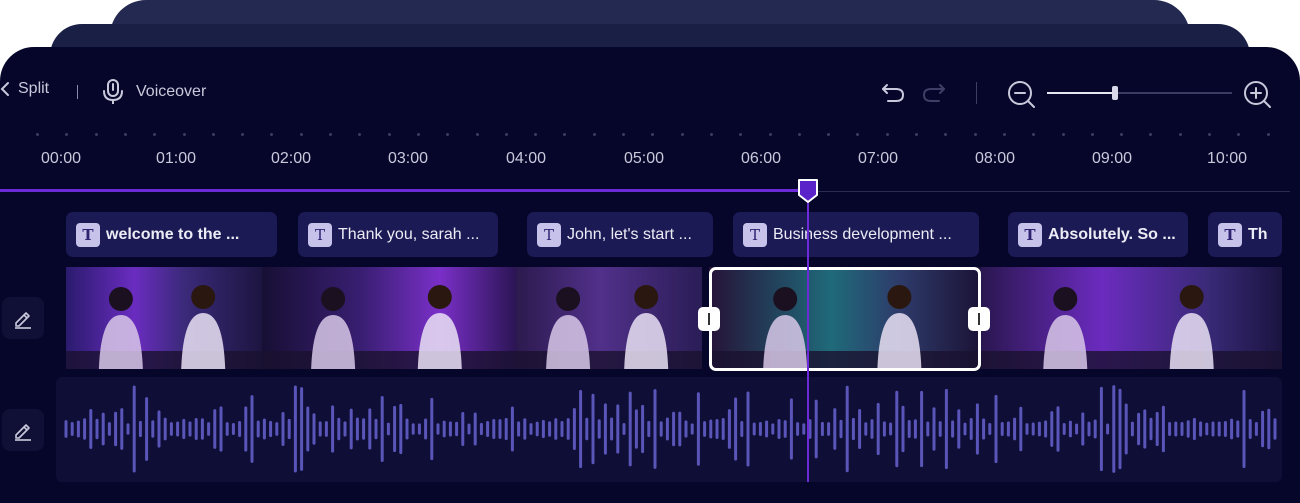 This screenshot has width=1300, height=503. What do you see at coordinates (878, 158) in the screenshot?
I see `time-tick-label: 07:00` at bounding box center [878, 158].